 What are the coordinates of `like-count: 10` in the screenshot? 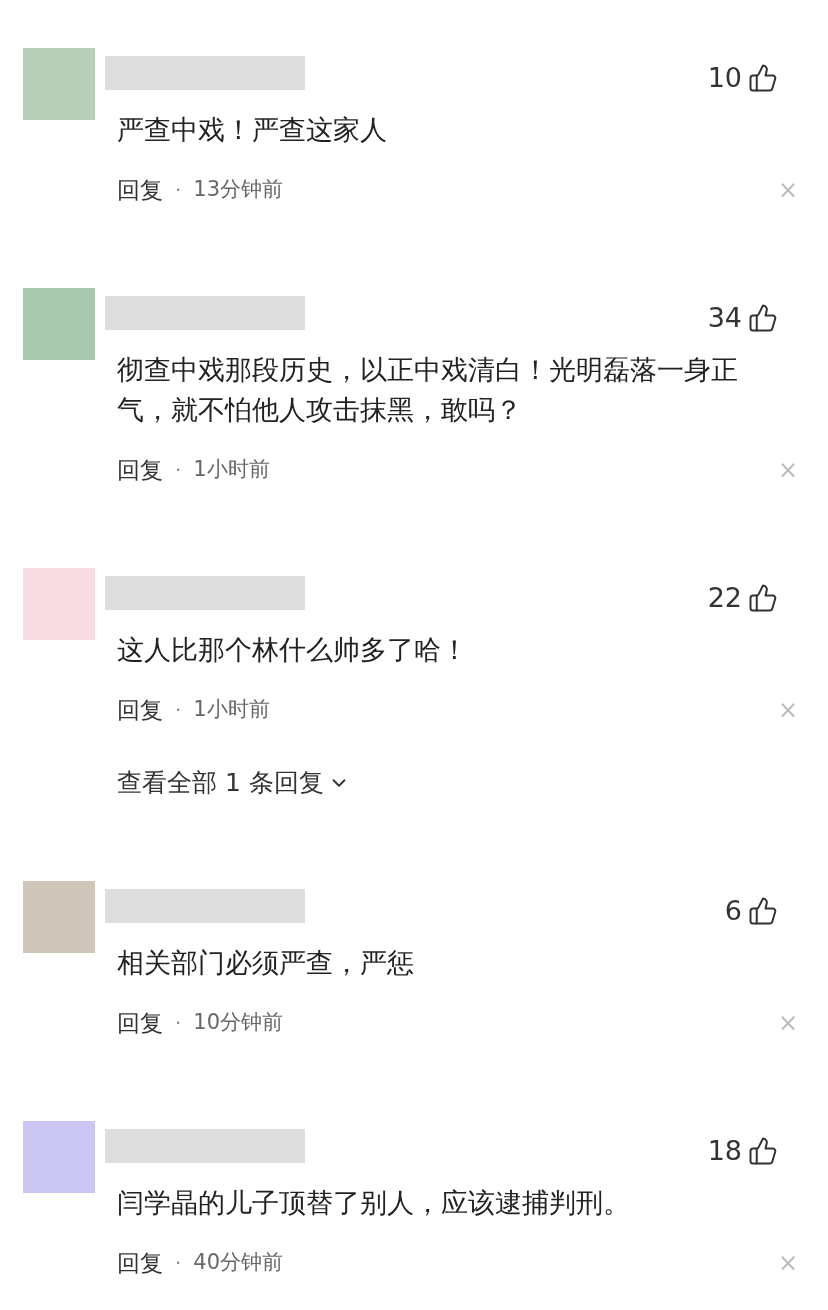 It's located at (724, 78).